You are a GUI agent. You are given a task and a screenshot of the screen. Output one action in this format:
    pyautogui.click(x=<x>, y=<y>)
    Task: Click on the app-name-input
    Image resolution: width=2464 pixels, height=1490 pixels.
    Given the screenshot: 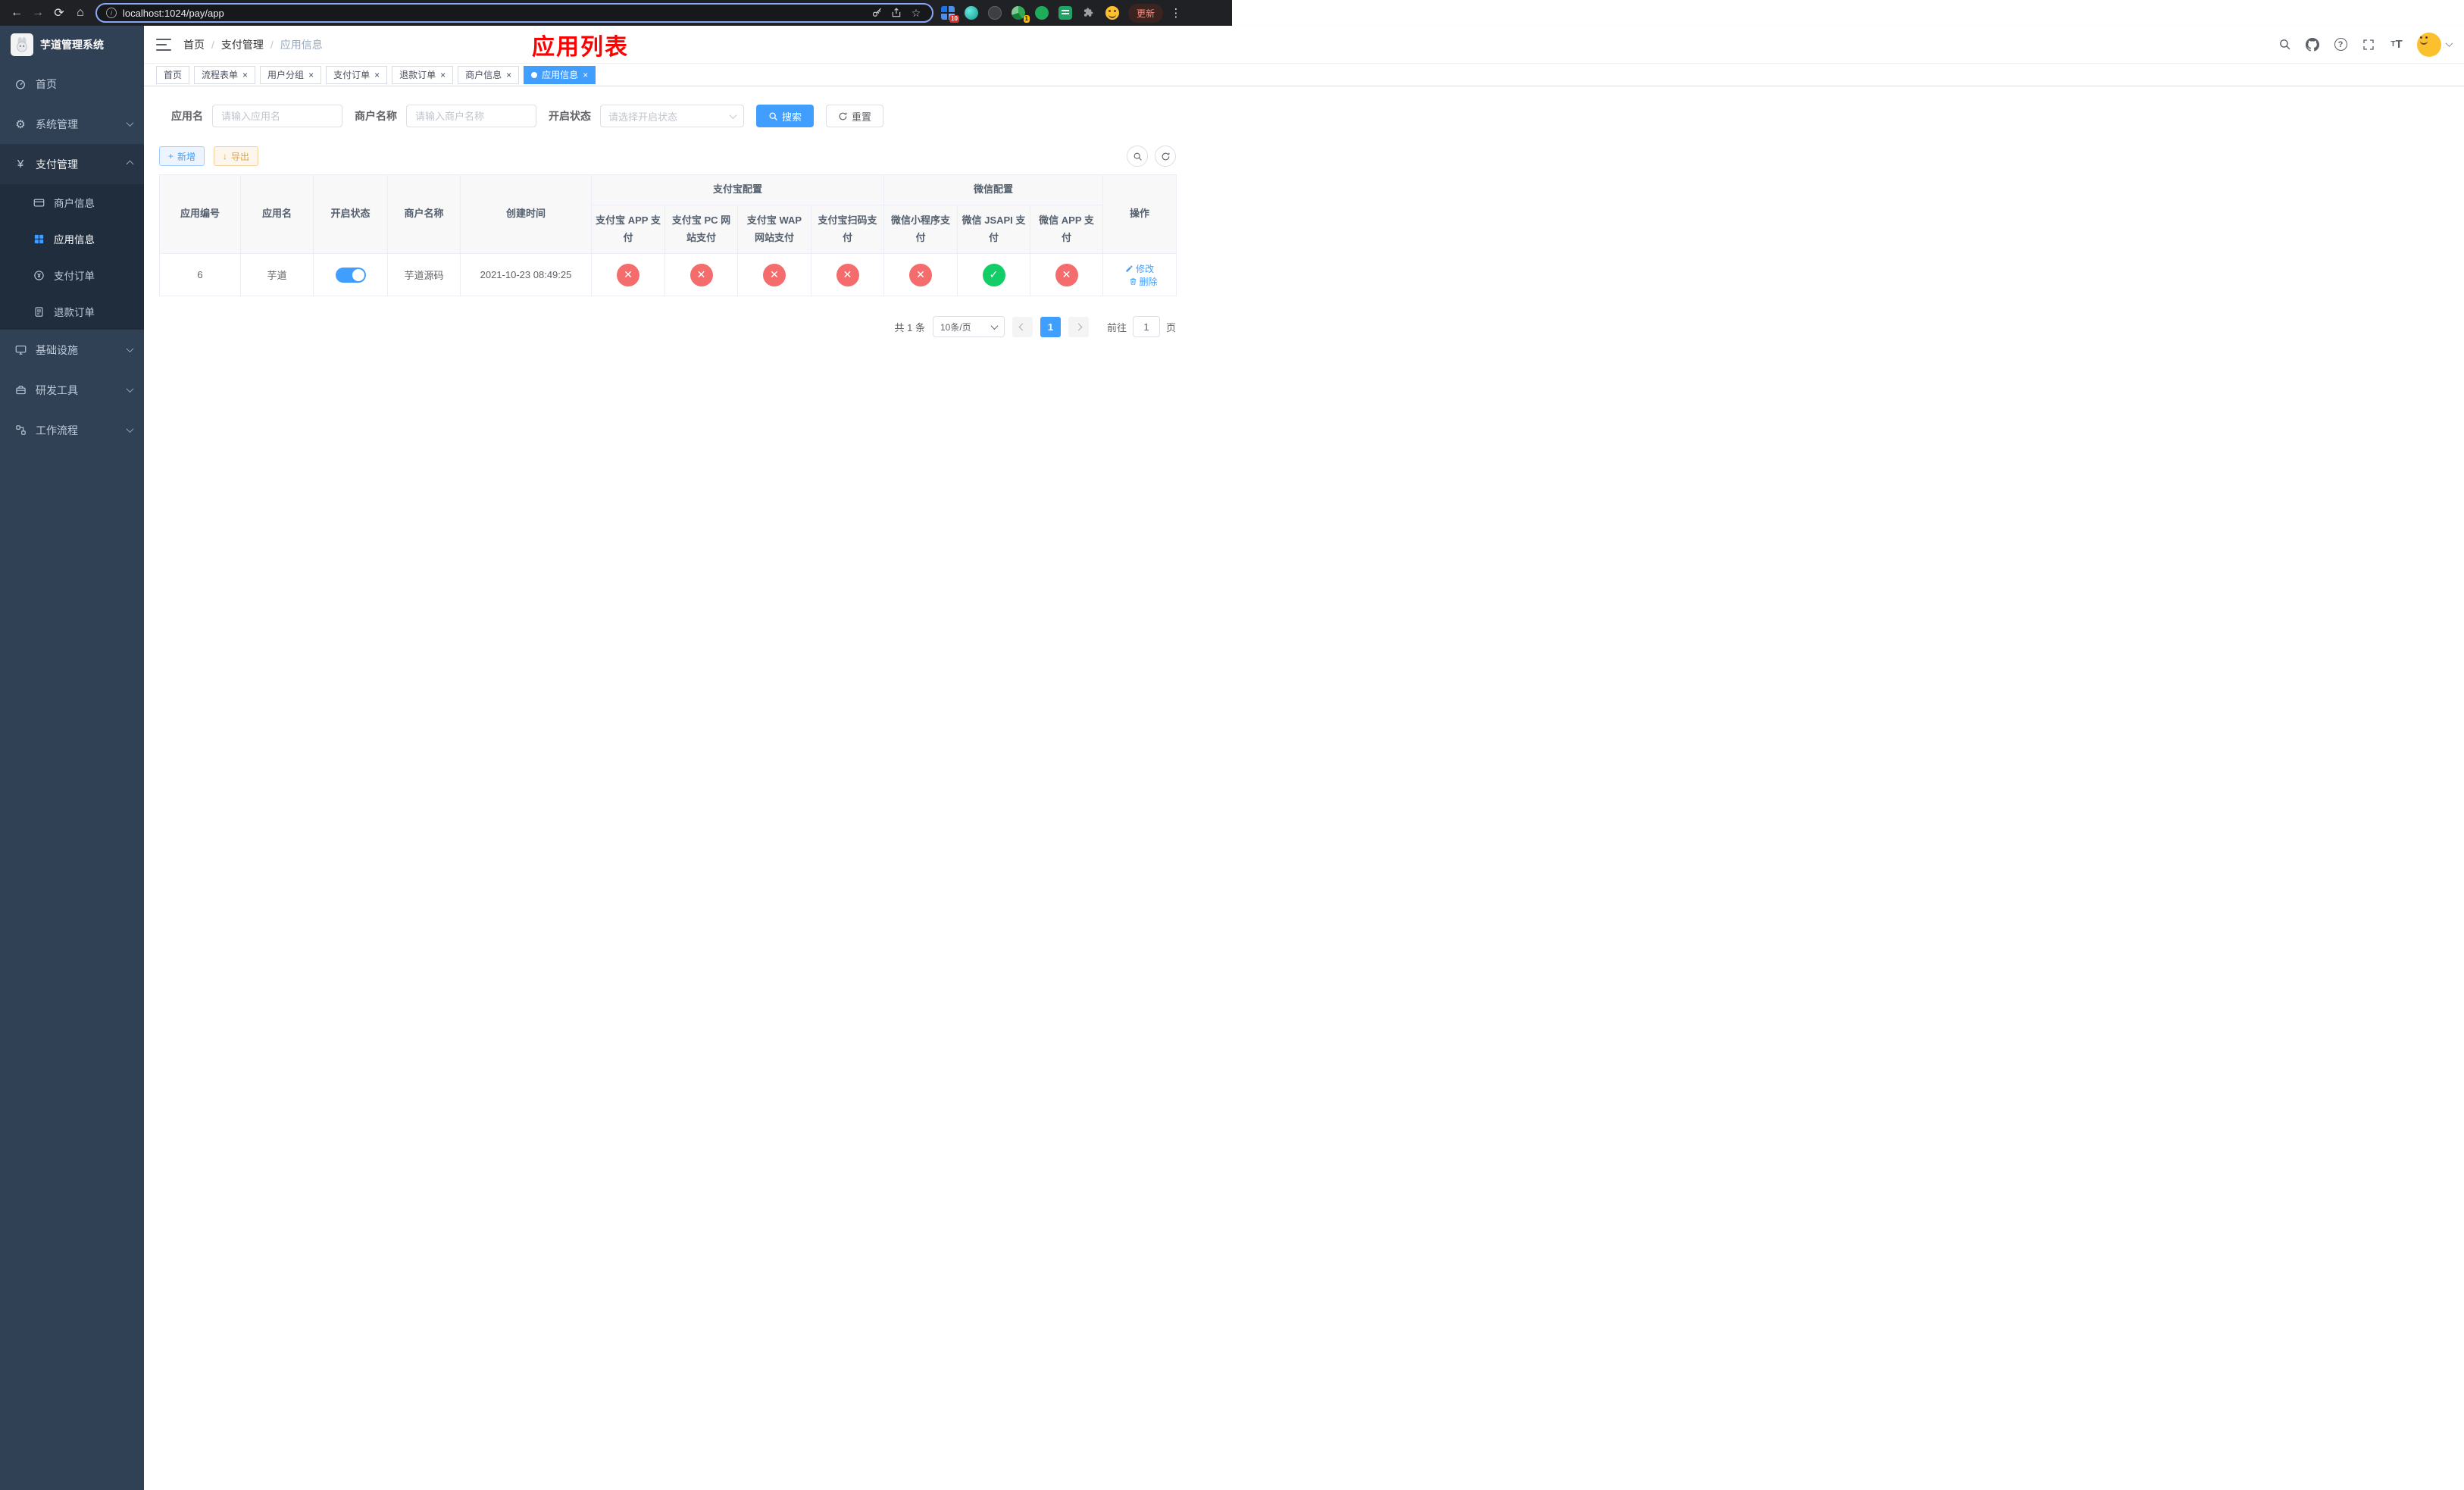 What is the action you would take?
    pyautogui.click(x=277, y=116)
    